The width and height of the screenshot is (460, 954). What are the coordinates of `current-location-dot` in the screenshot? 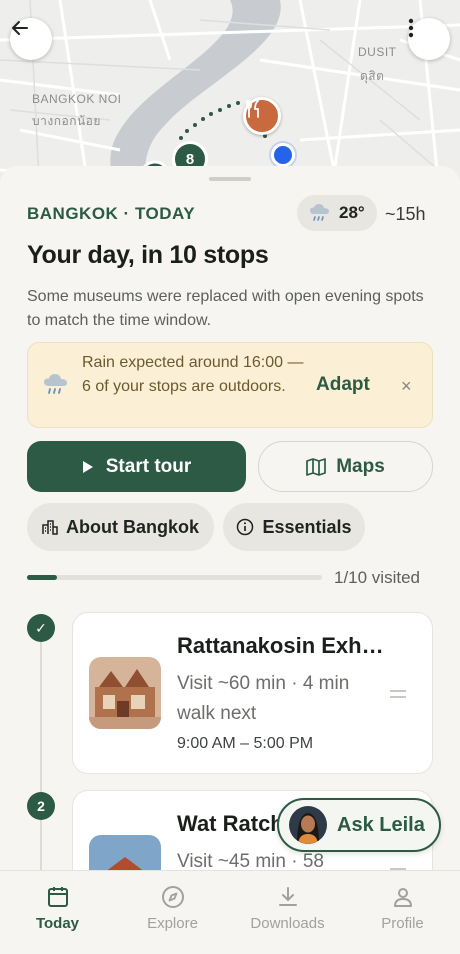 It's located at (283, 155).